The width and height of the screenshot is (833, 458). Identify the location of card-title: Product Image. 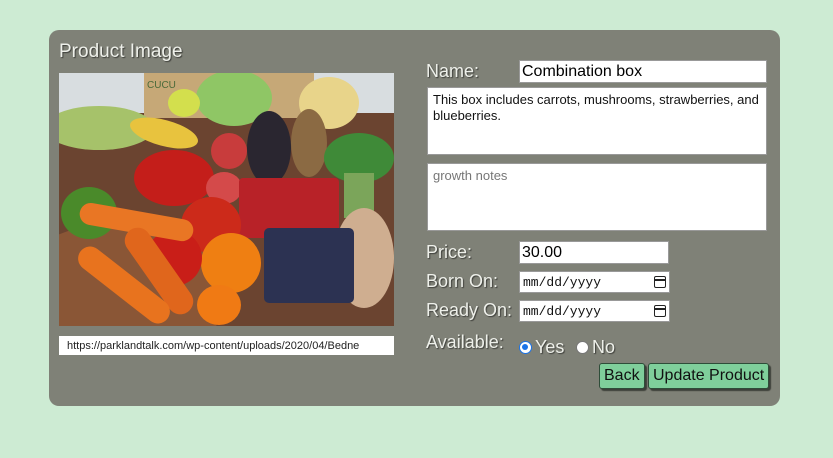
(121, 51).